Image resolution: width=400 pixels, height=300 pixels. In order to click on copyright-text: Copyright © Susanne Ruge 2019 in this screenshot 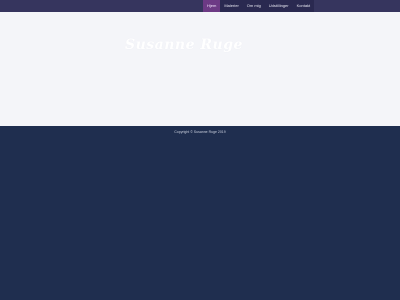, I will do `click(200, 132)`.